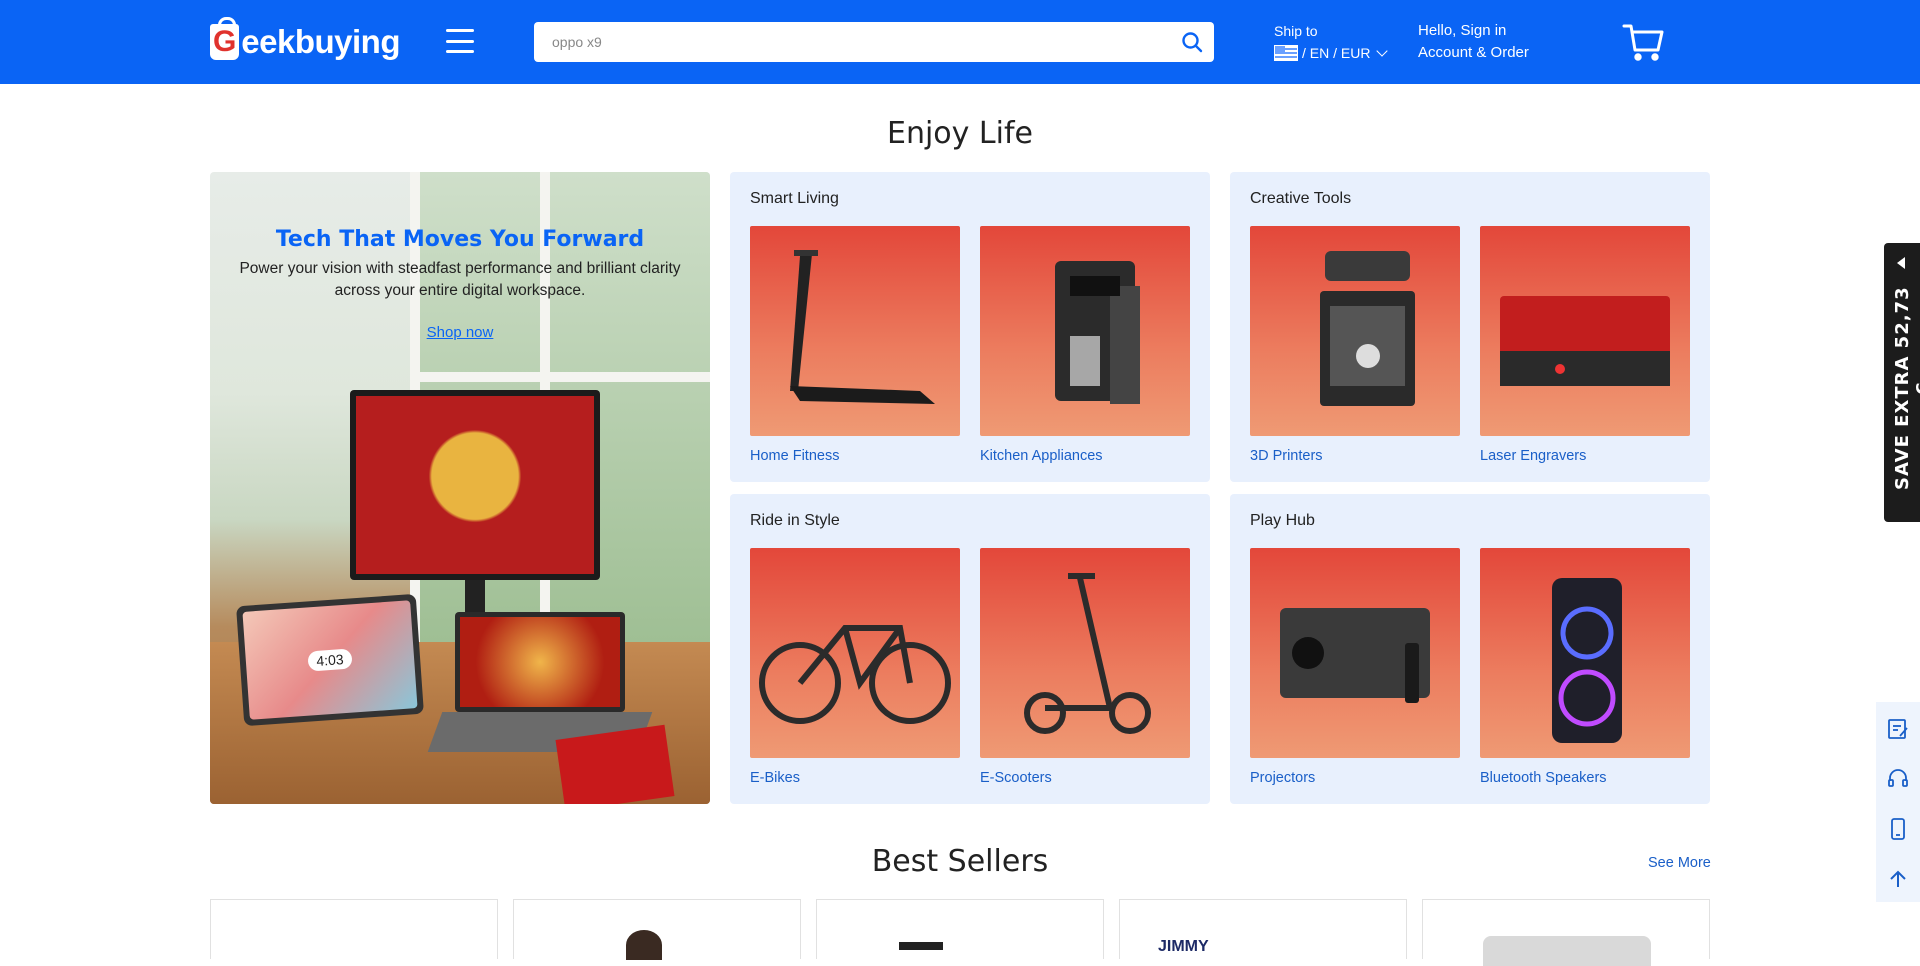 This screenshot has height=966, width=1920. What do you see at coordinates (1473, 42) in the screenshot?
I see `account-menu: Hello, Sign in Account & Order` at bounding box center [1473, 42].